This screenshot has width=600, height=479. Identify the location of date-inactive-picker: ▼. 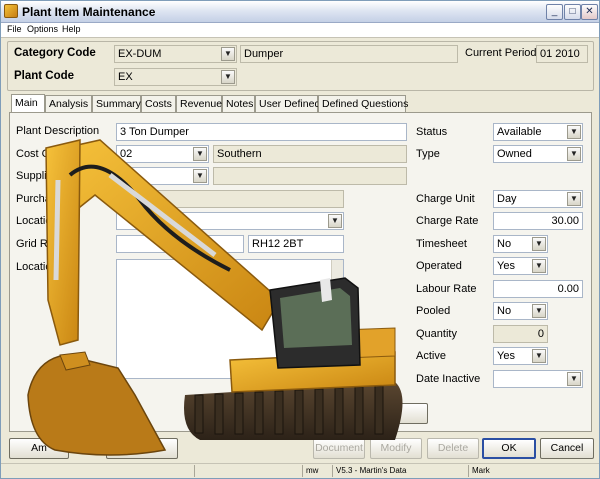
(538, 379).